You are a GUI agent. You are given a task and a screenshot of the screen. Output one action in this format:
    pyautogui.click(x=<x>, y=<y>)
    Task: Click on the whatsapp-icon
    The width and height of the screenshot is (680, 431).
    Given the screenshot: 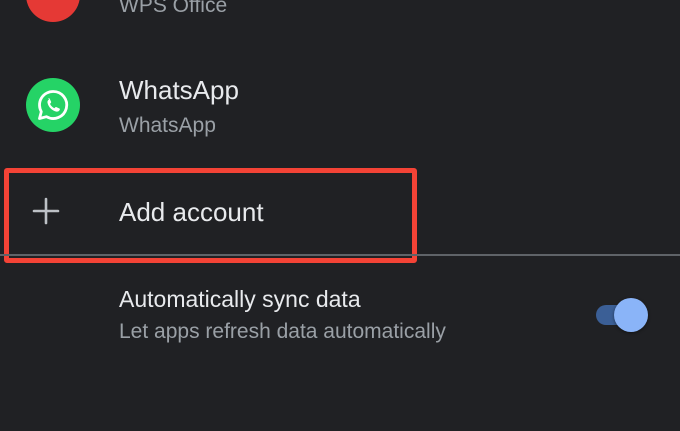 What is the action you would take?
    pyautogui.click(x=53, y=105)
    